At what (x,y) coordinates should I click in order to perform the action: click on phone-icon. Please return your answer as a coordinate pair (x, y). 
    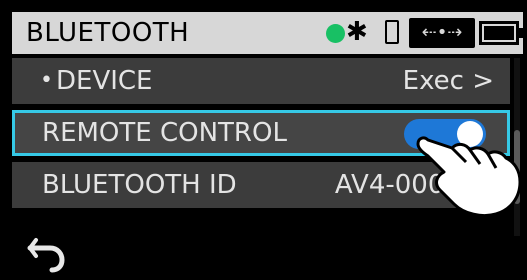
    Looking at the image, I should click on (392, 32).